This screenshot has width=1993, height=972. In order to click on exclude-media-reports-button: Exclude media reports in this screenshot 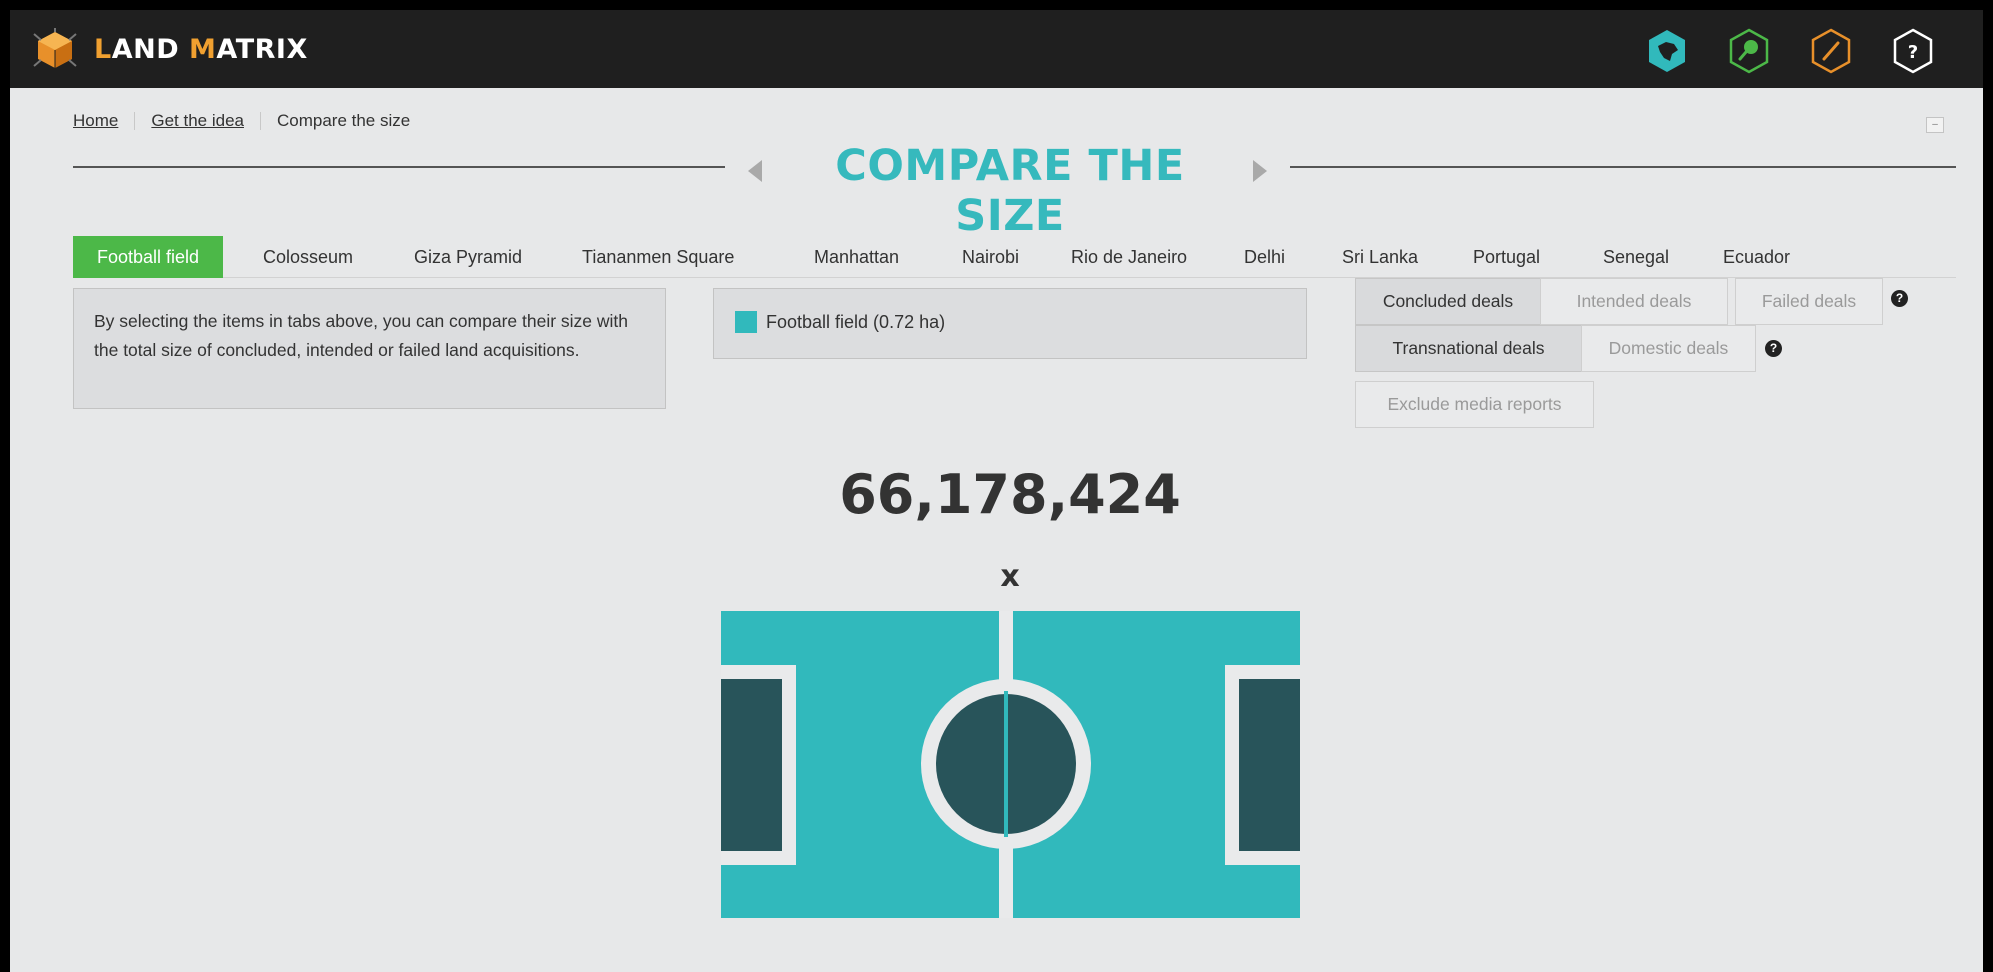, I will do `click(1474, 404)`.